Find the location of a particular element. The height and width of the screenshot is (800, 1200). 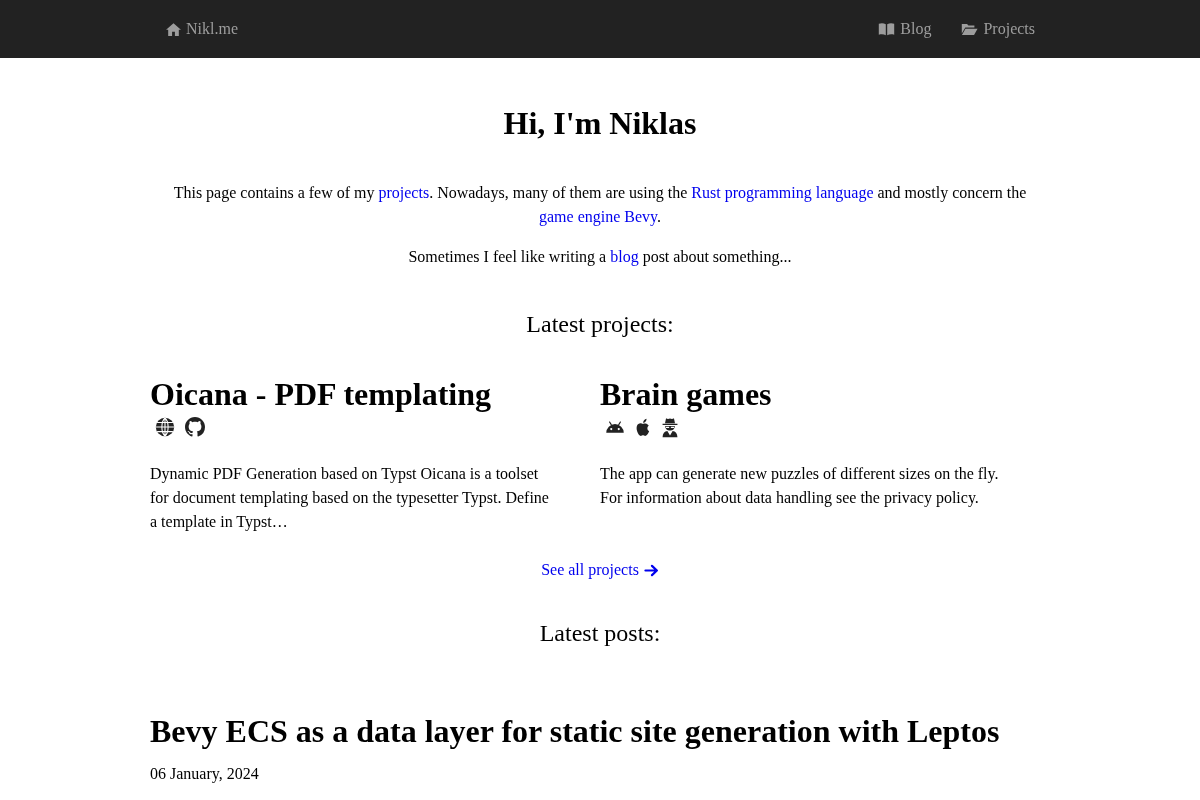

see-all-projects-link: See all projects is located at coordinates (600, 570).